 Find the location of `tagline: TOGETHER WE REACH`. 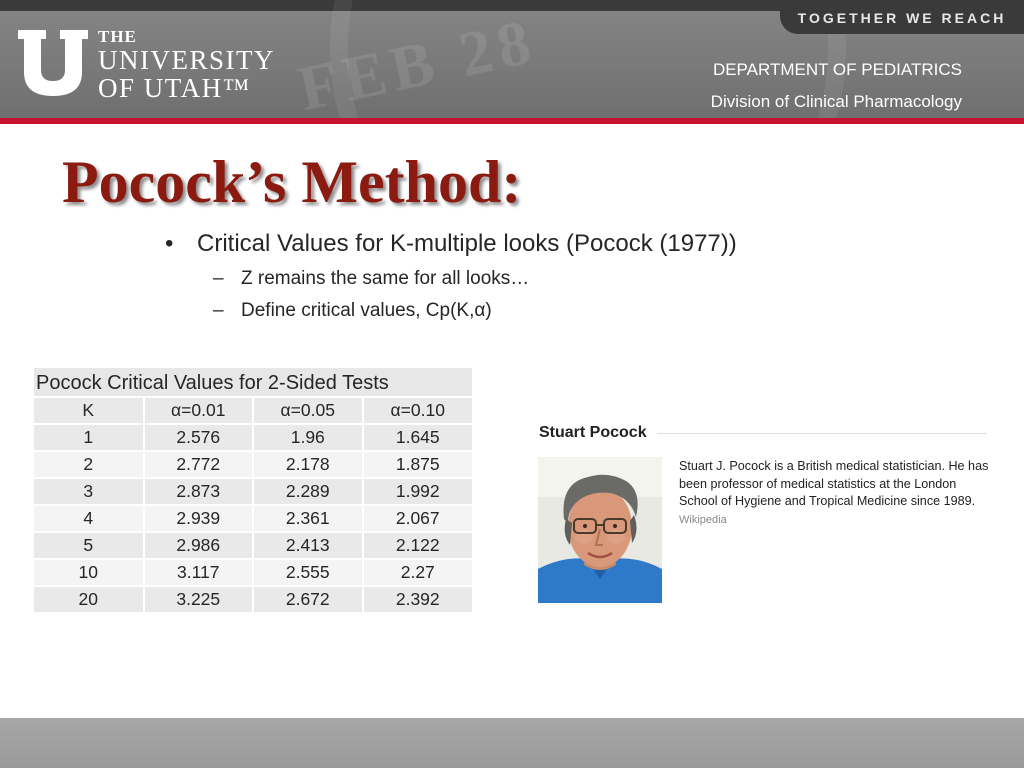

tagline: TOGETHER WE REACH is located at coordinates (902, 17).